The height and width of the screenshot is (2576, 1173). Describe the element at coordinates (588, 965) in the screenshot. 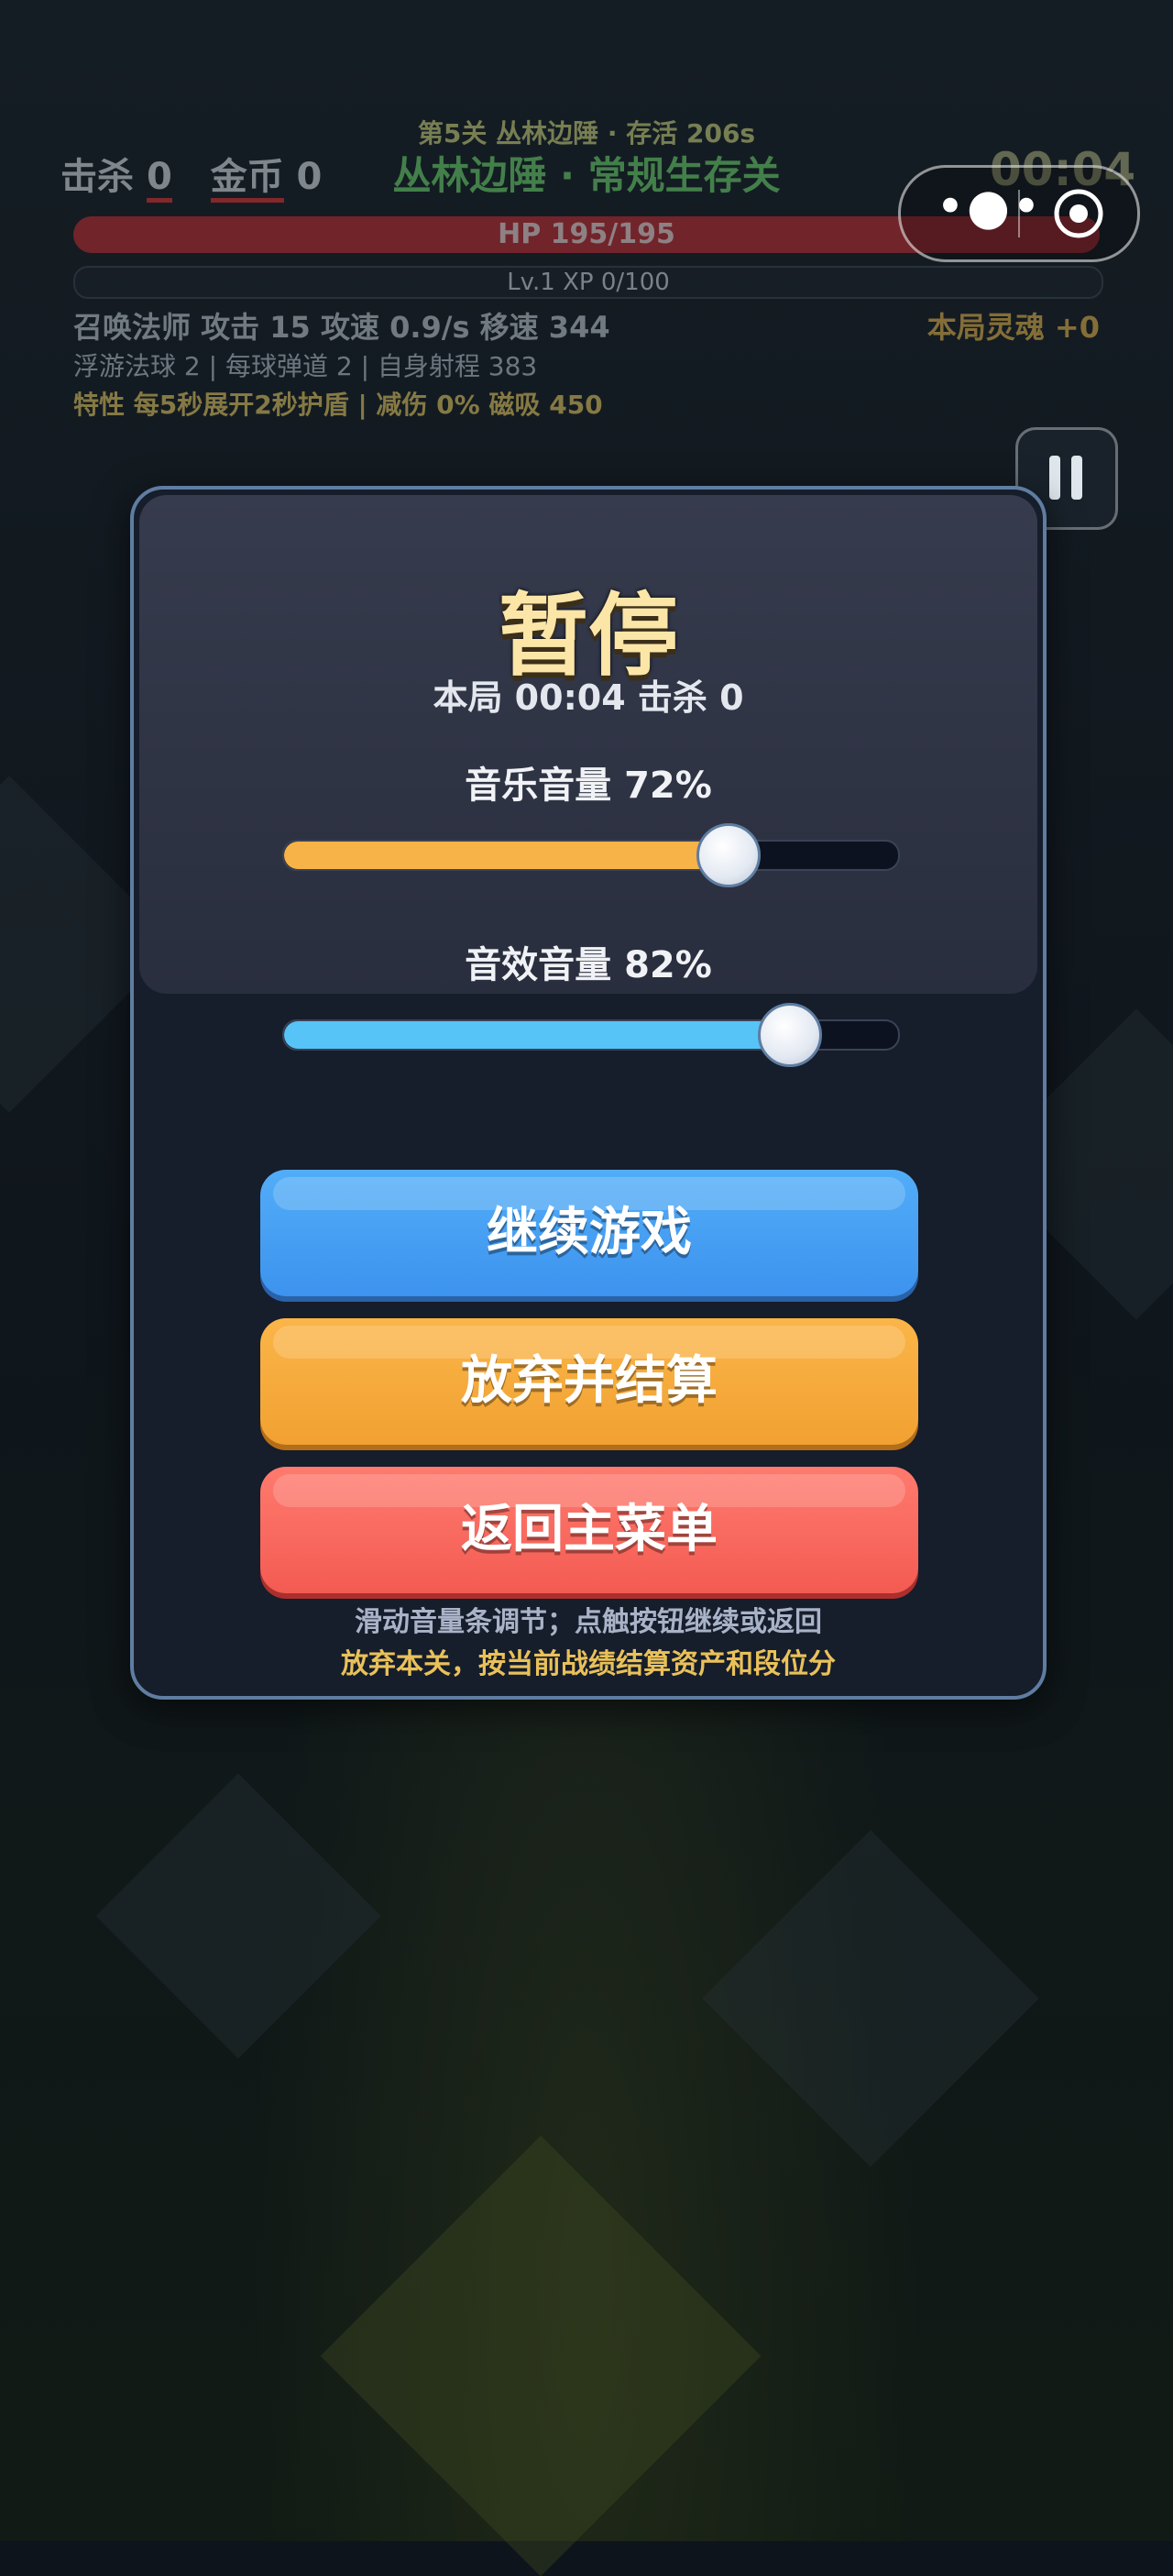

I see `sfx-volume-label: 音效音量 82%` at that location.